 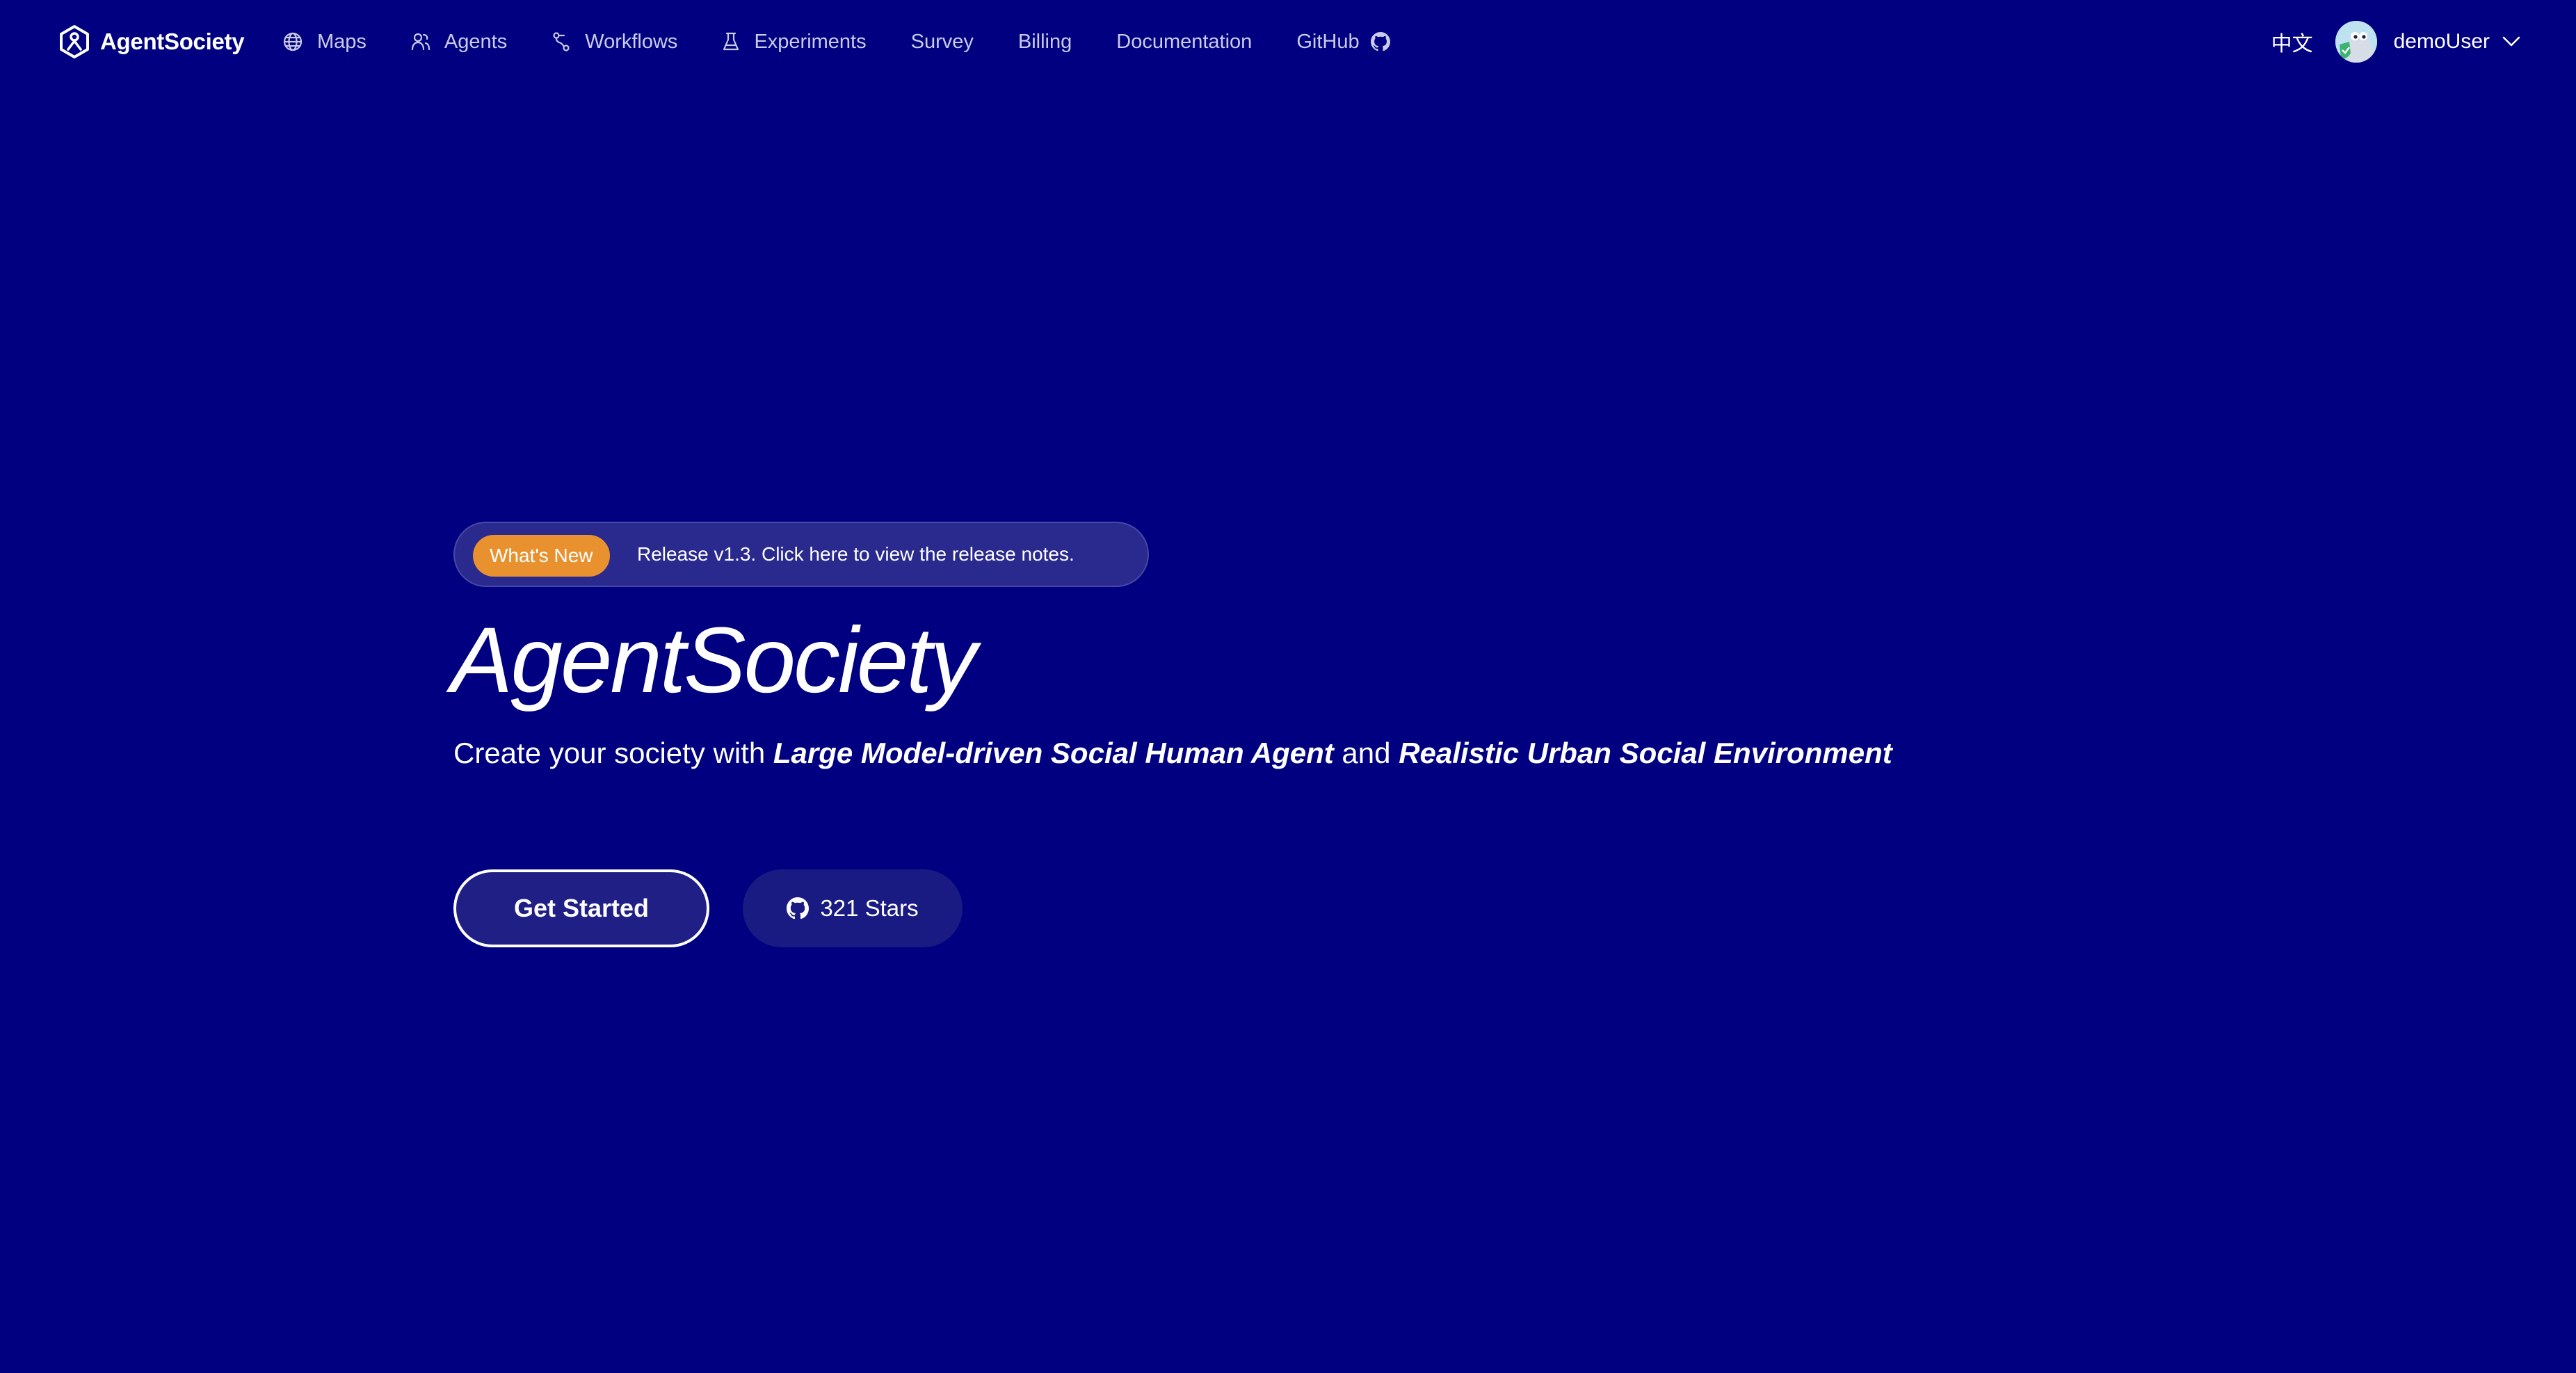 I want to click on subtitle-prefix: Create your society with, so click(x=613, y=753).